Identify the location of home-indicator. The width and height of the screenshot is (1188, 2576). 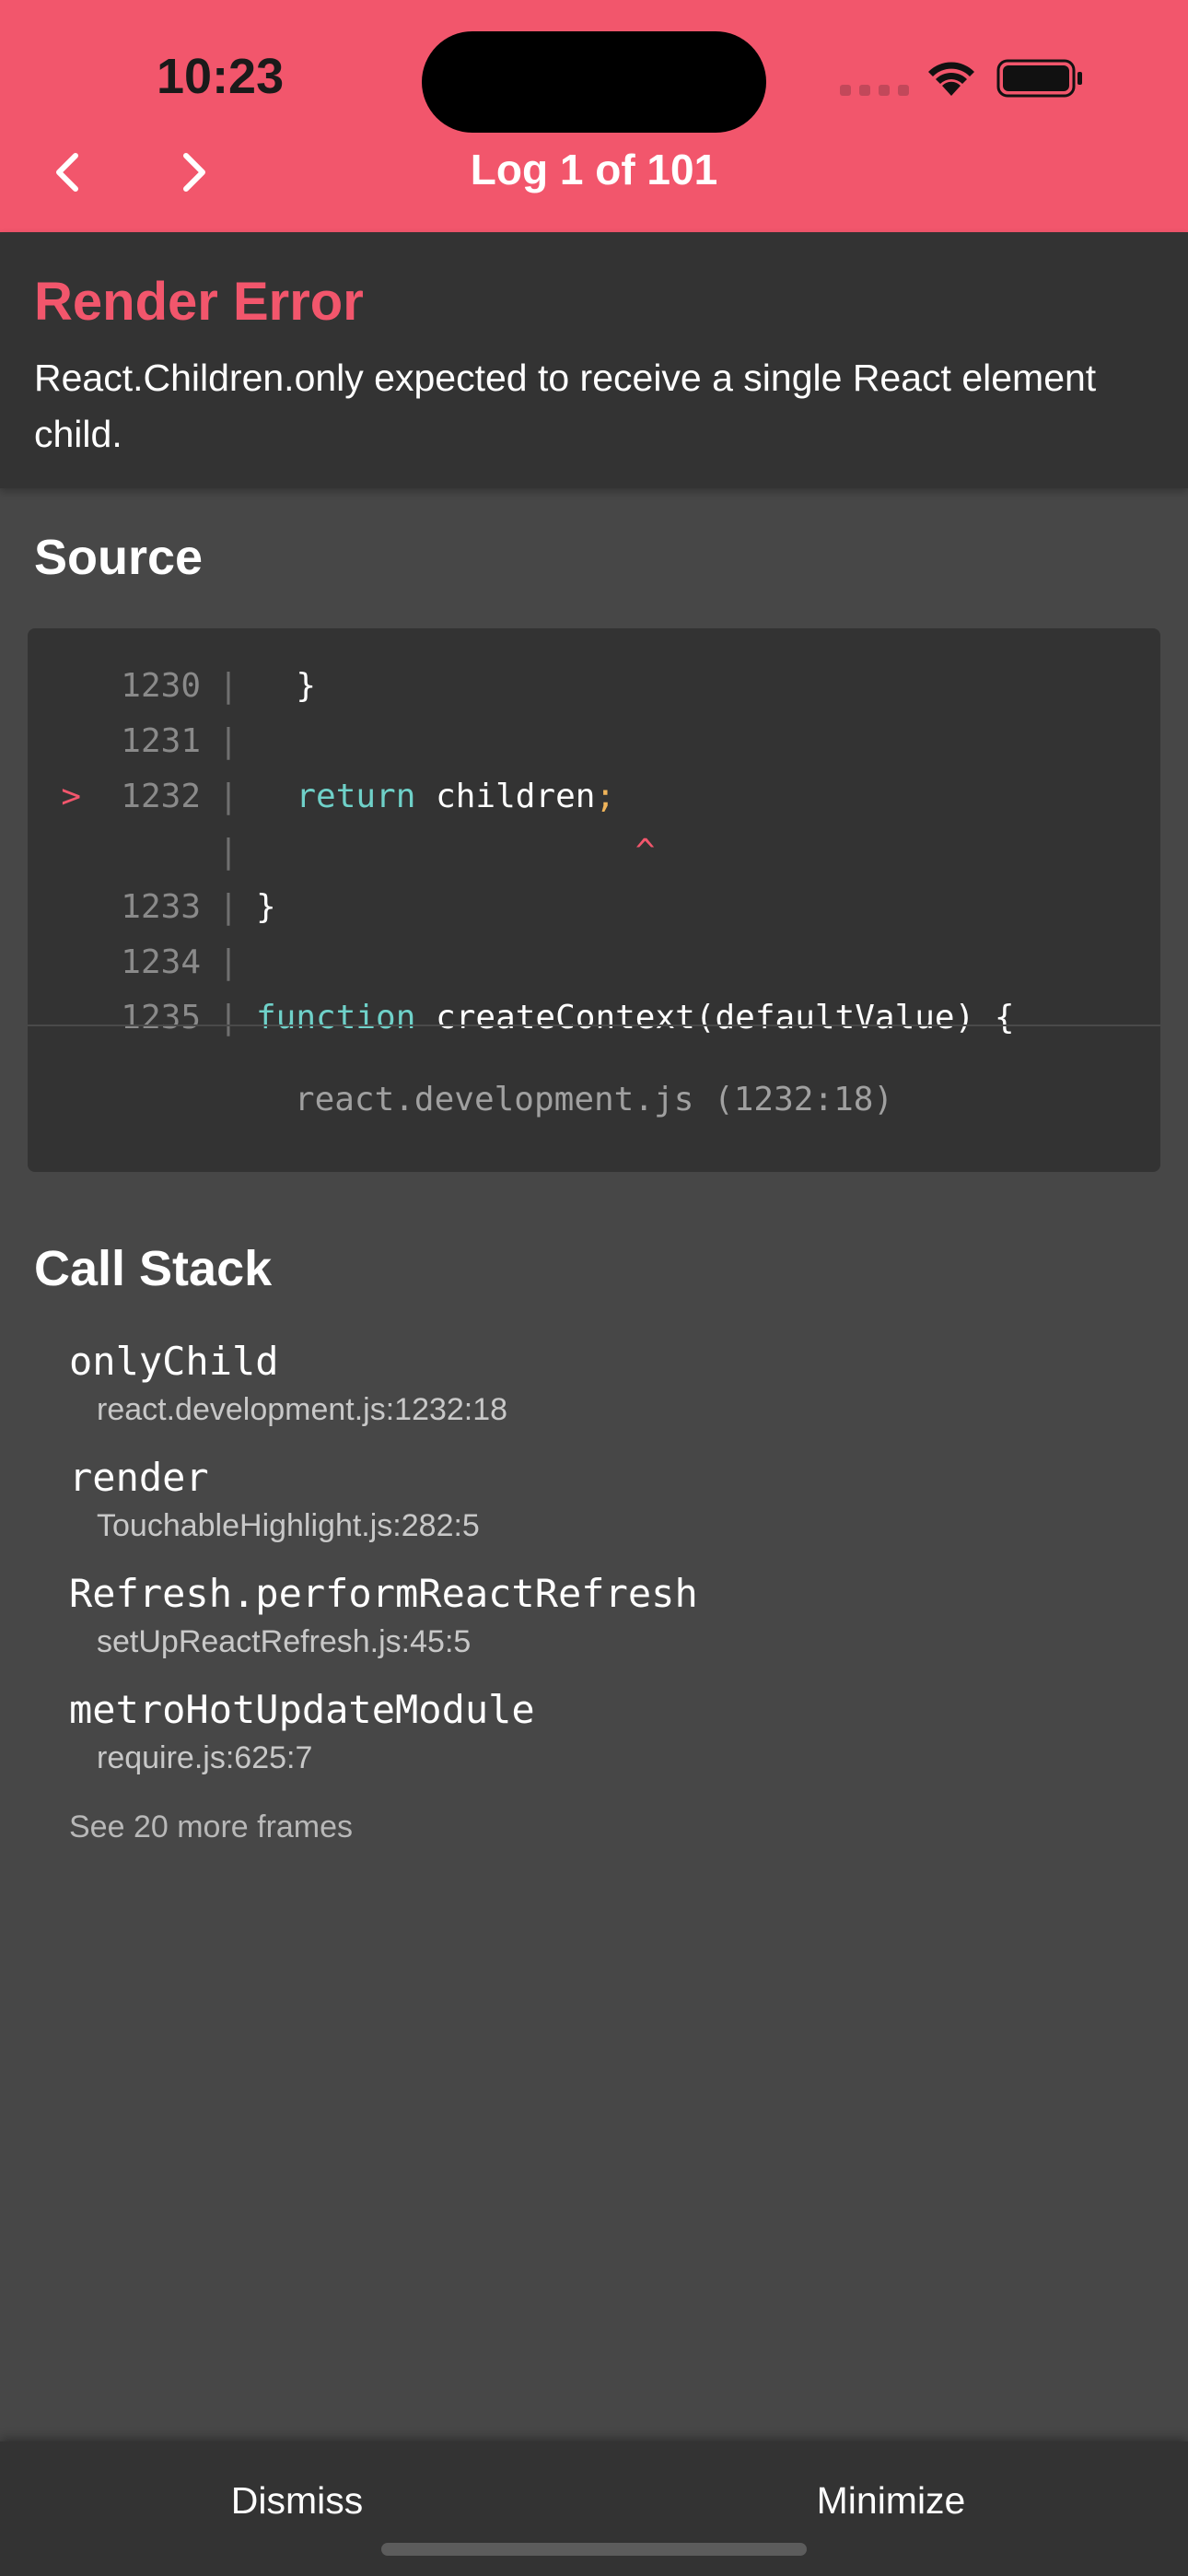
(594, 2549).